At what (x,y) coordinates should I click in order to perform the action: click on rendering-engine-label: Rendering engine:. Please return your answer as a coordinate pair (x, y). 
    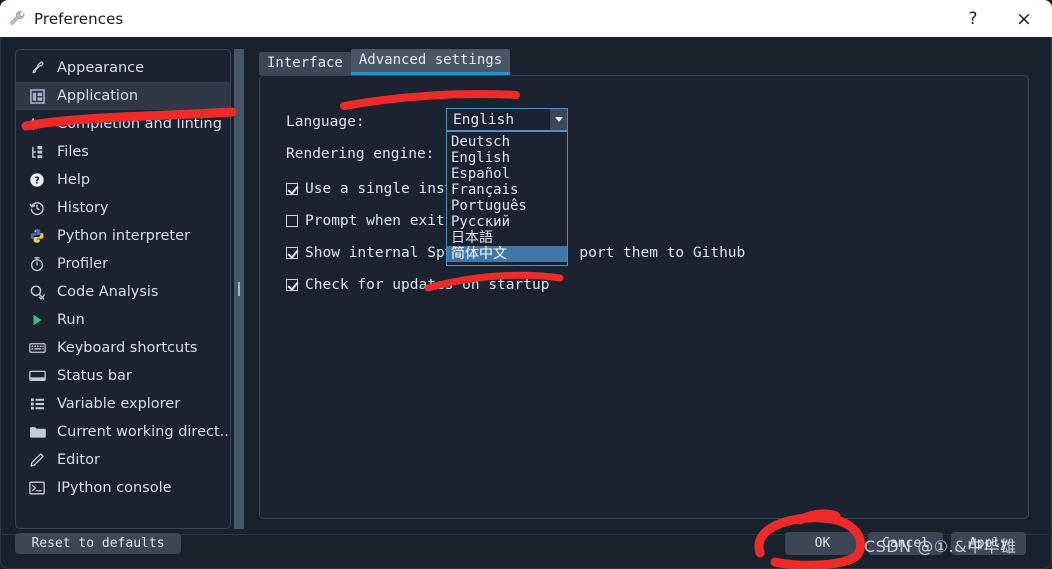
    Looking at the image, I should click on (360, 154).